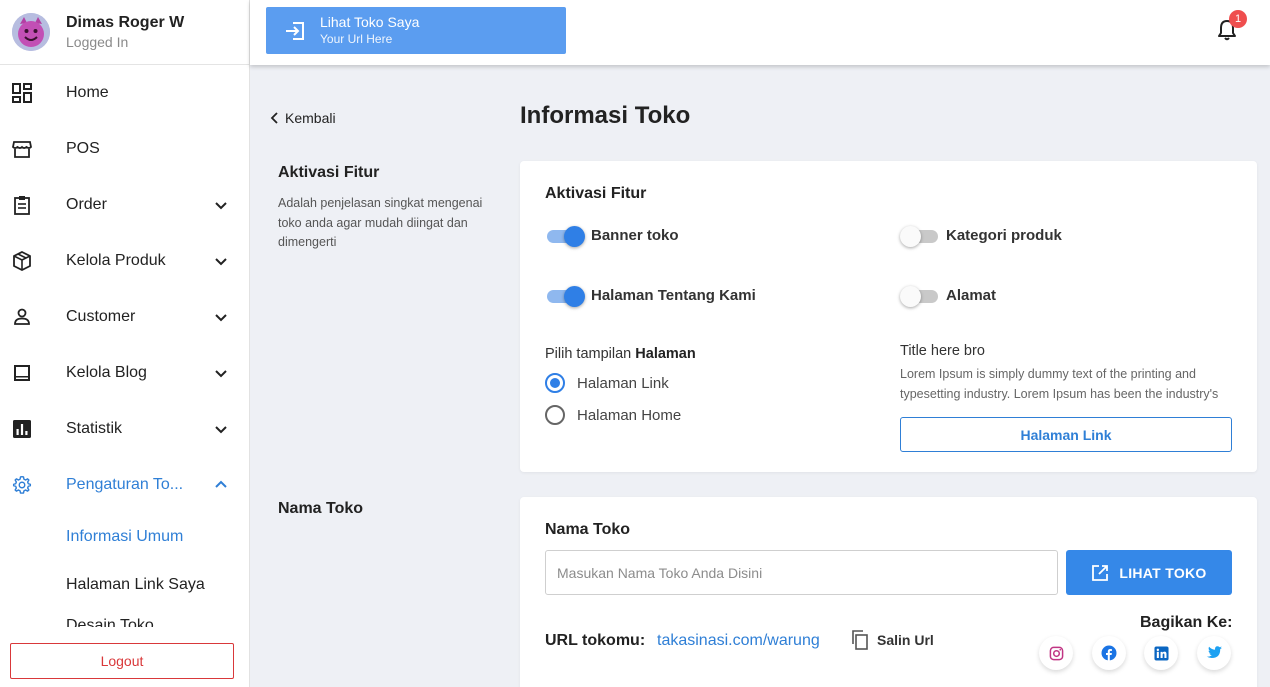 This screenshot has height=687, width=1270. What do you see at coordinates (329, 172) in the screenshot?
I see `section-title-aktivasi-fitur: Aktivasi Fitur` at bounding box center [329, 172].